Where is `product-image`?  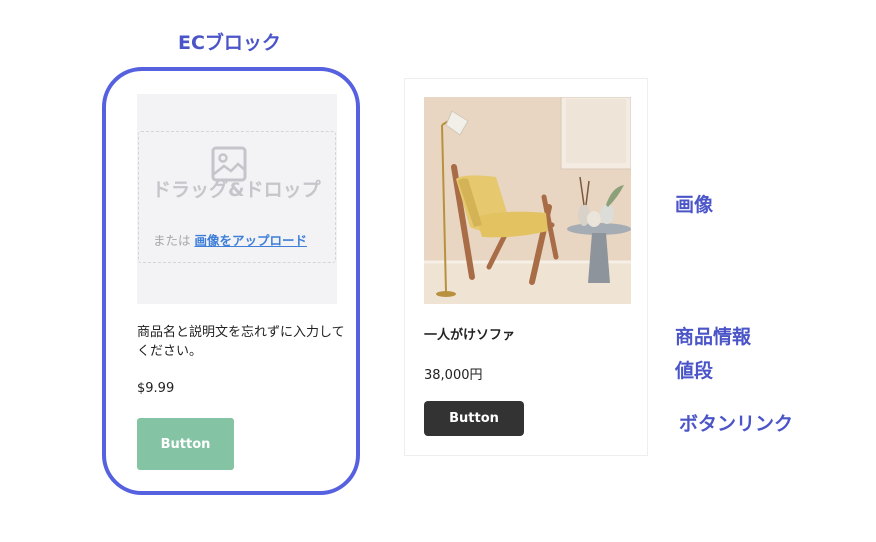 product-image is located at coordinates (527, 200).